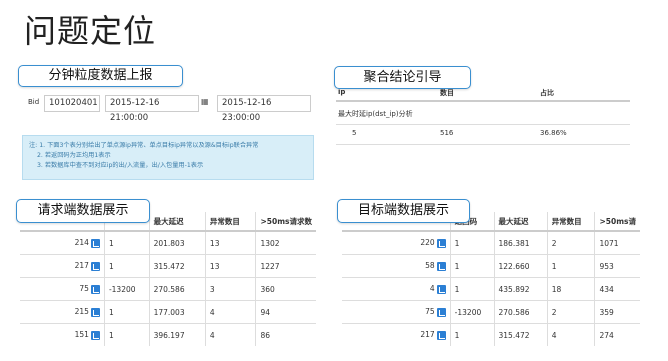 This screenshot has width=668, height=361. Describe the element at coordinates (520, 289) in the screenshot. I see `max-delay-cell: 435.892` at that location.